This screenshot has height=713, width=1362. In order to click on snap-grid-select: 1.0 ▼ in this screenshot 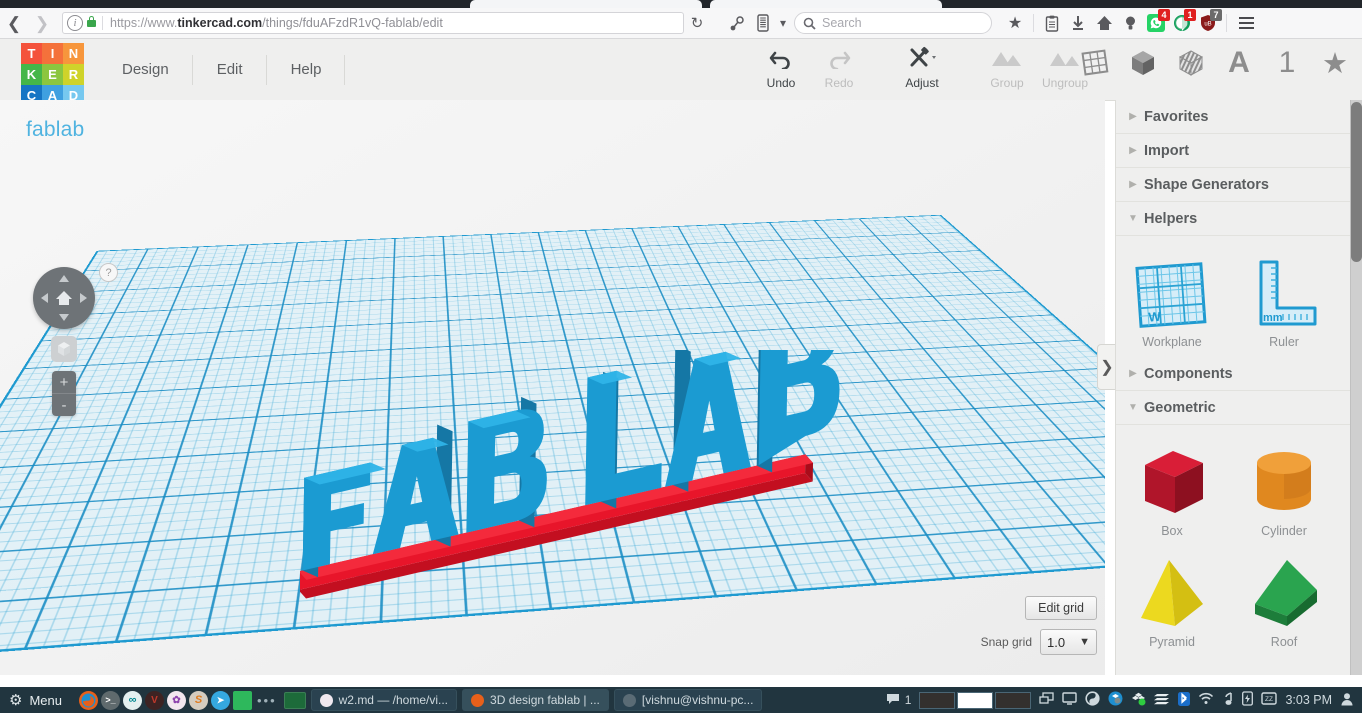, I will do `click(1068, 642)`.